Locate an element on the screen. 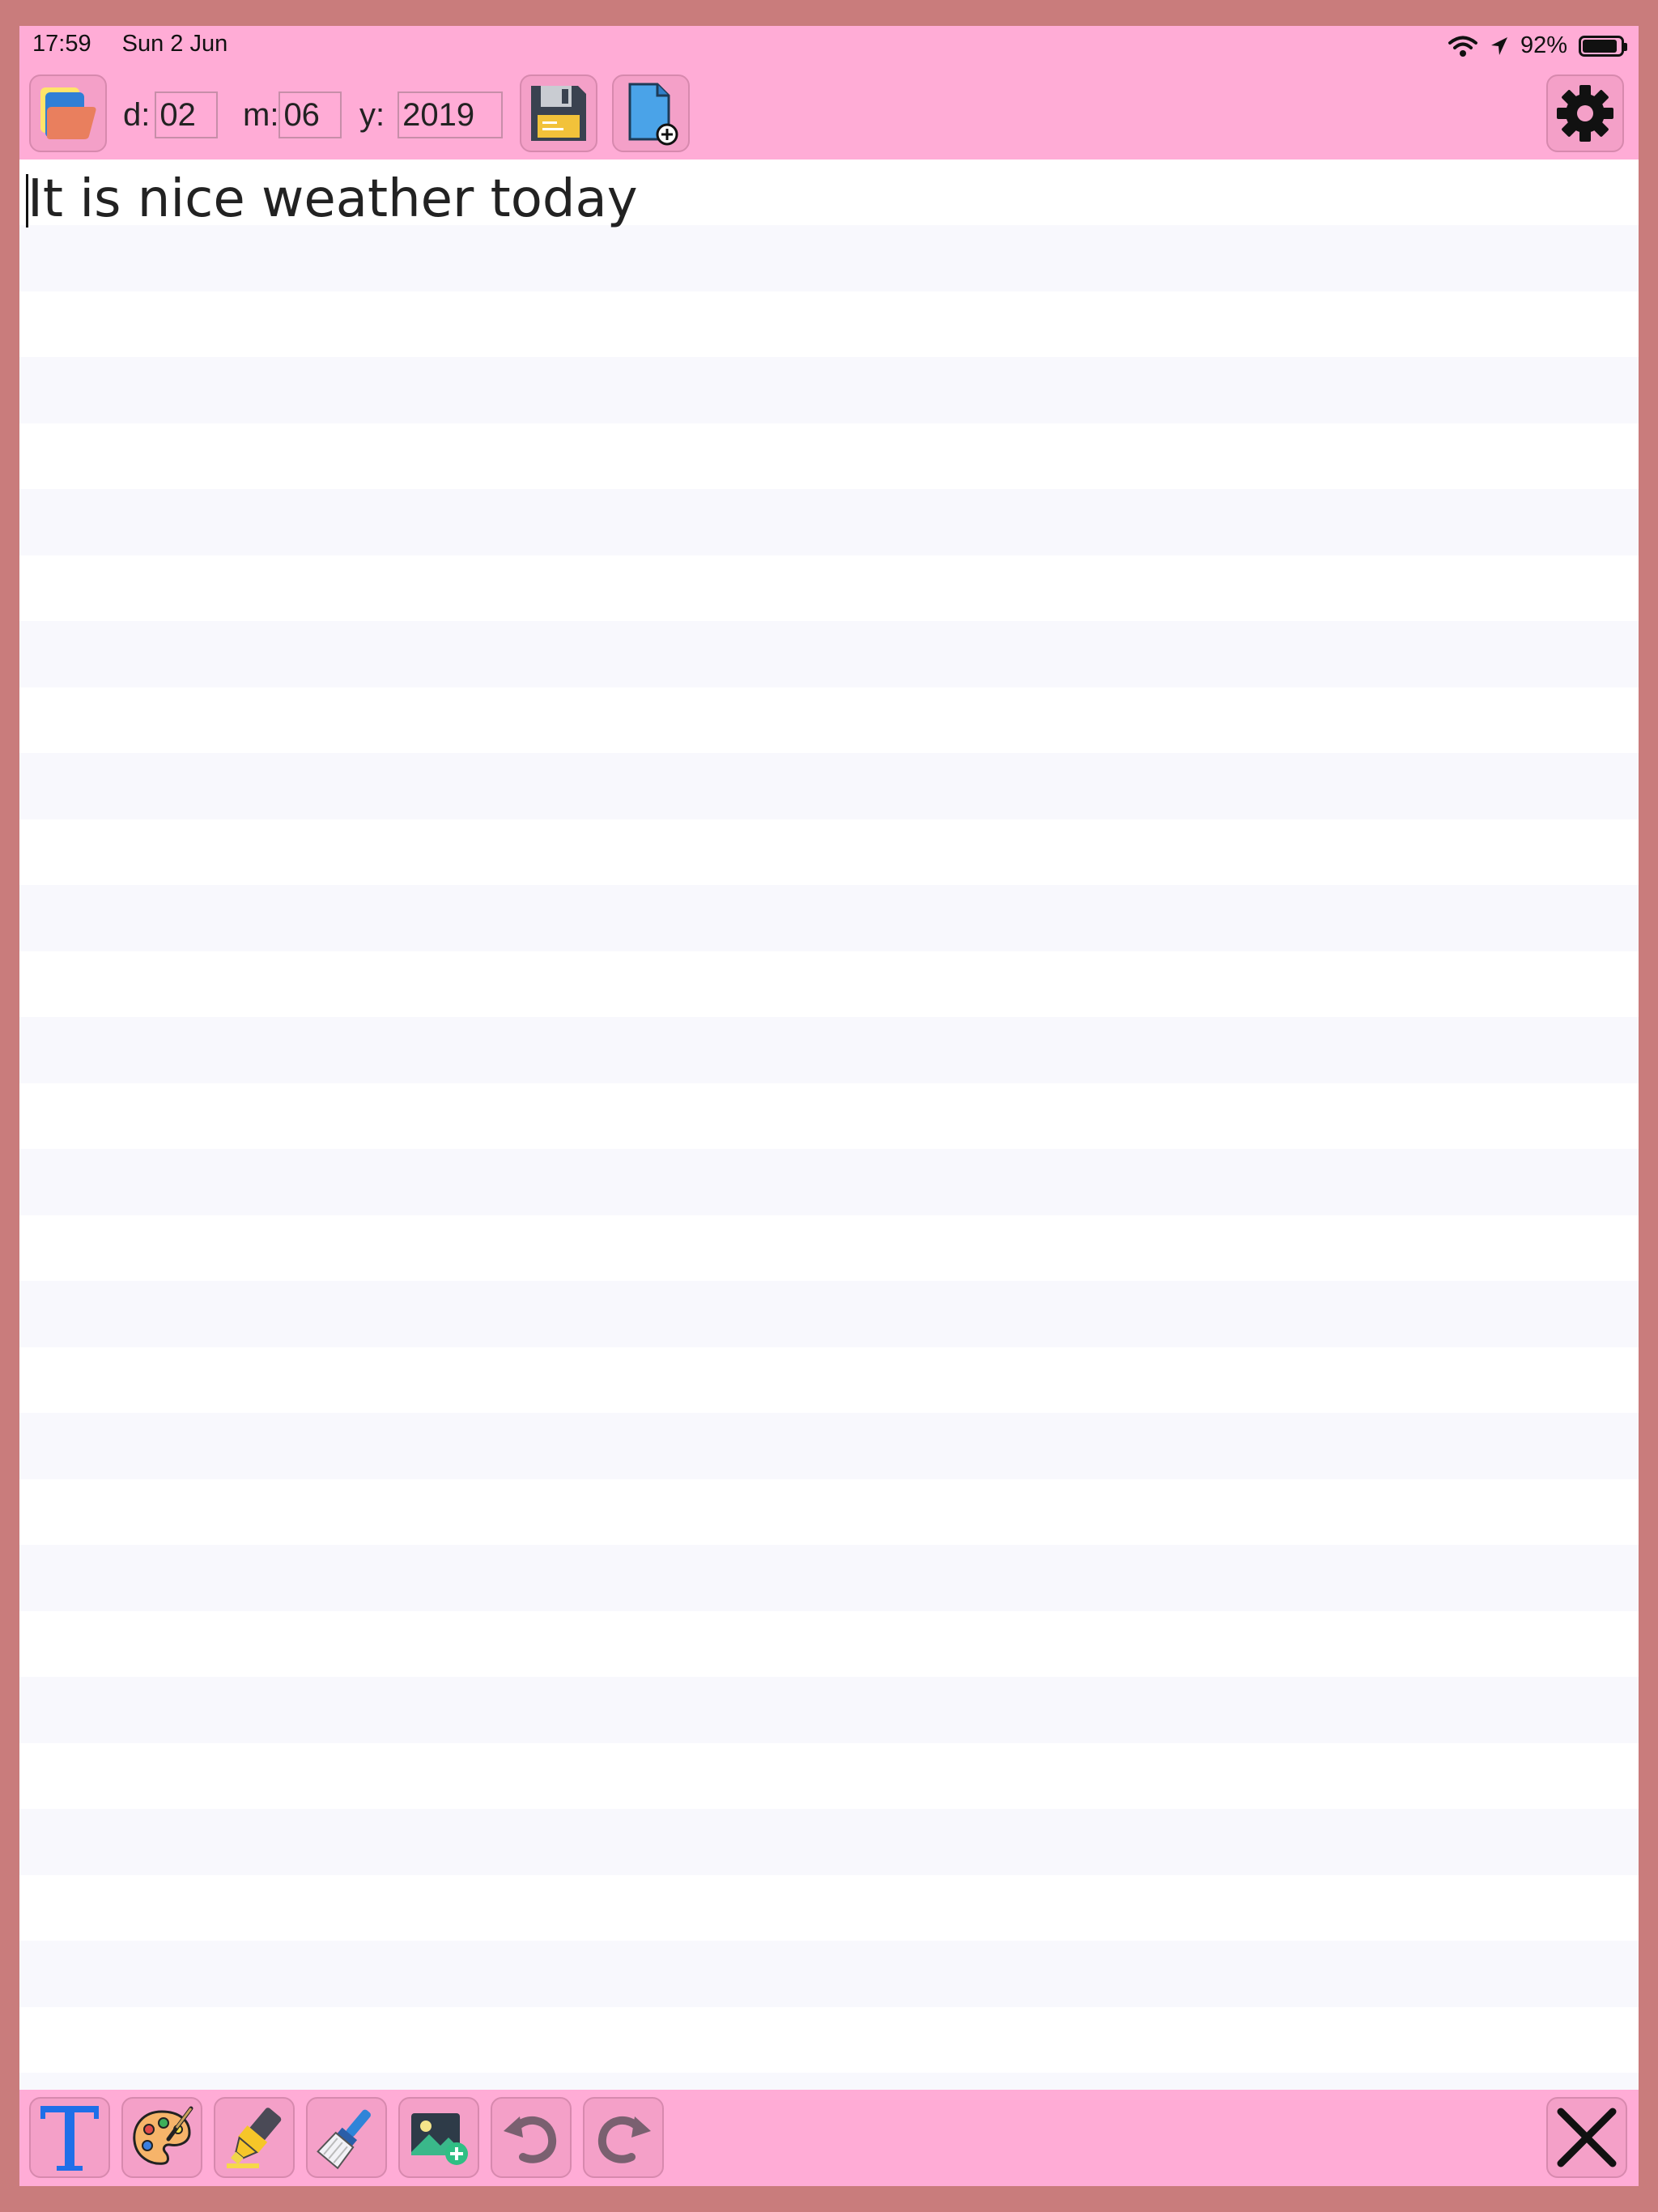 Image resolution: width=1658 pixels, height=2212 pixels. year-label: y: is located at coordinates (372, 115).